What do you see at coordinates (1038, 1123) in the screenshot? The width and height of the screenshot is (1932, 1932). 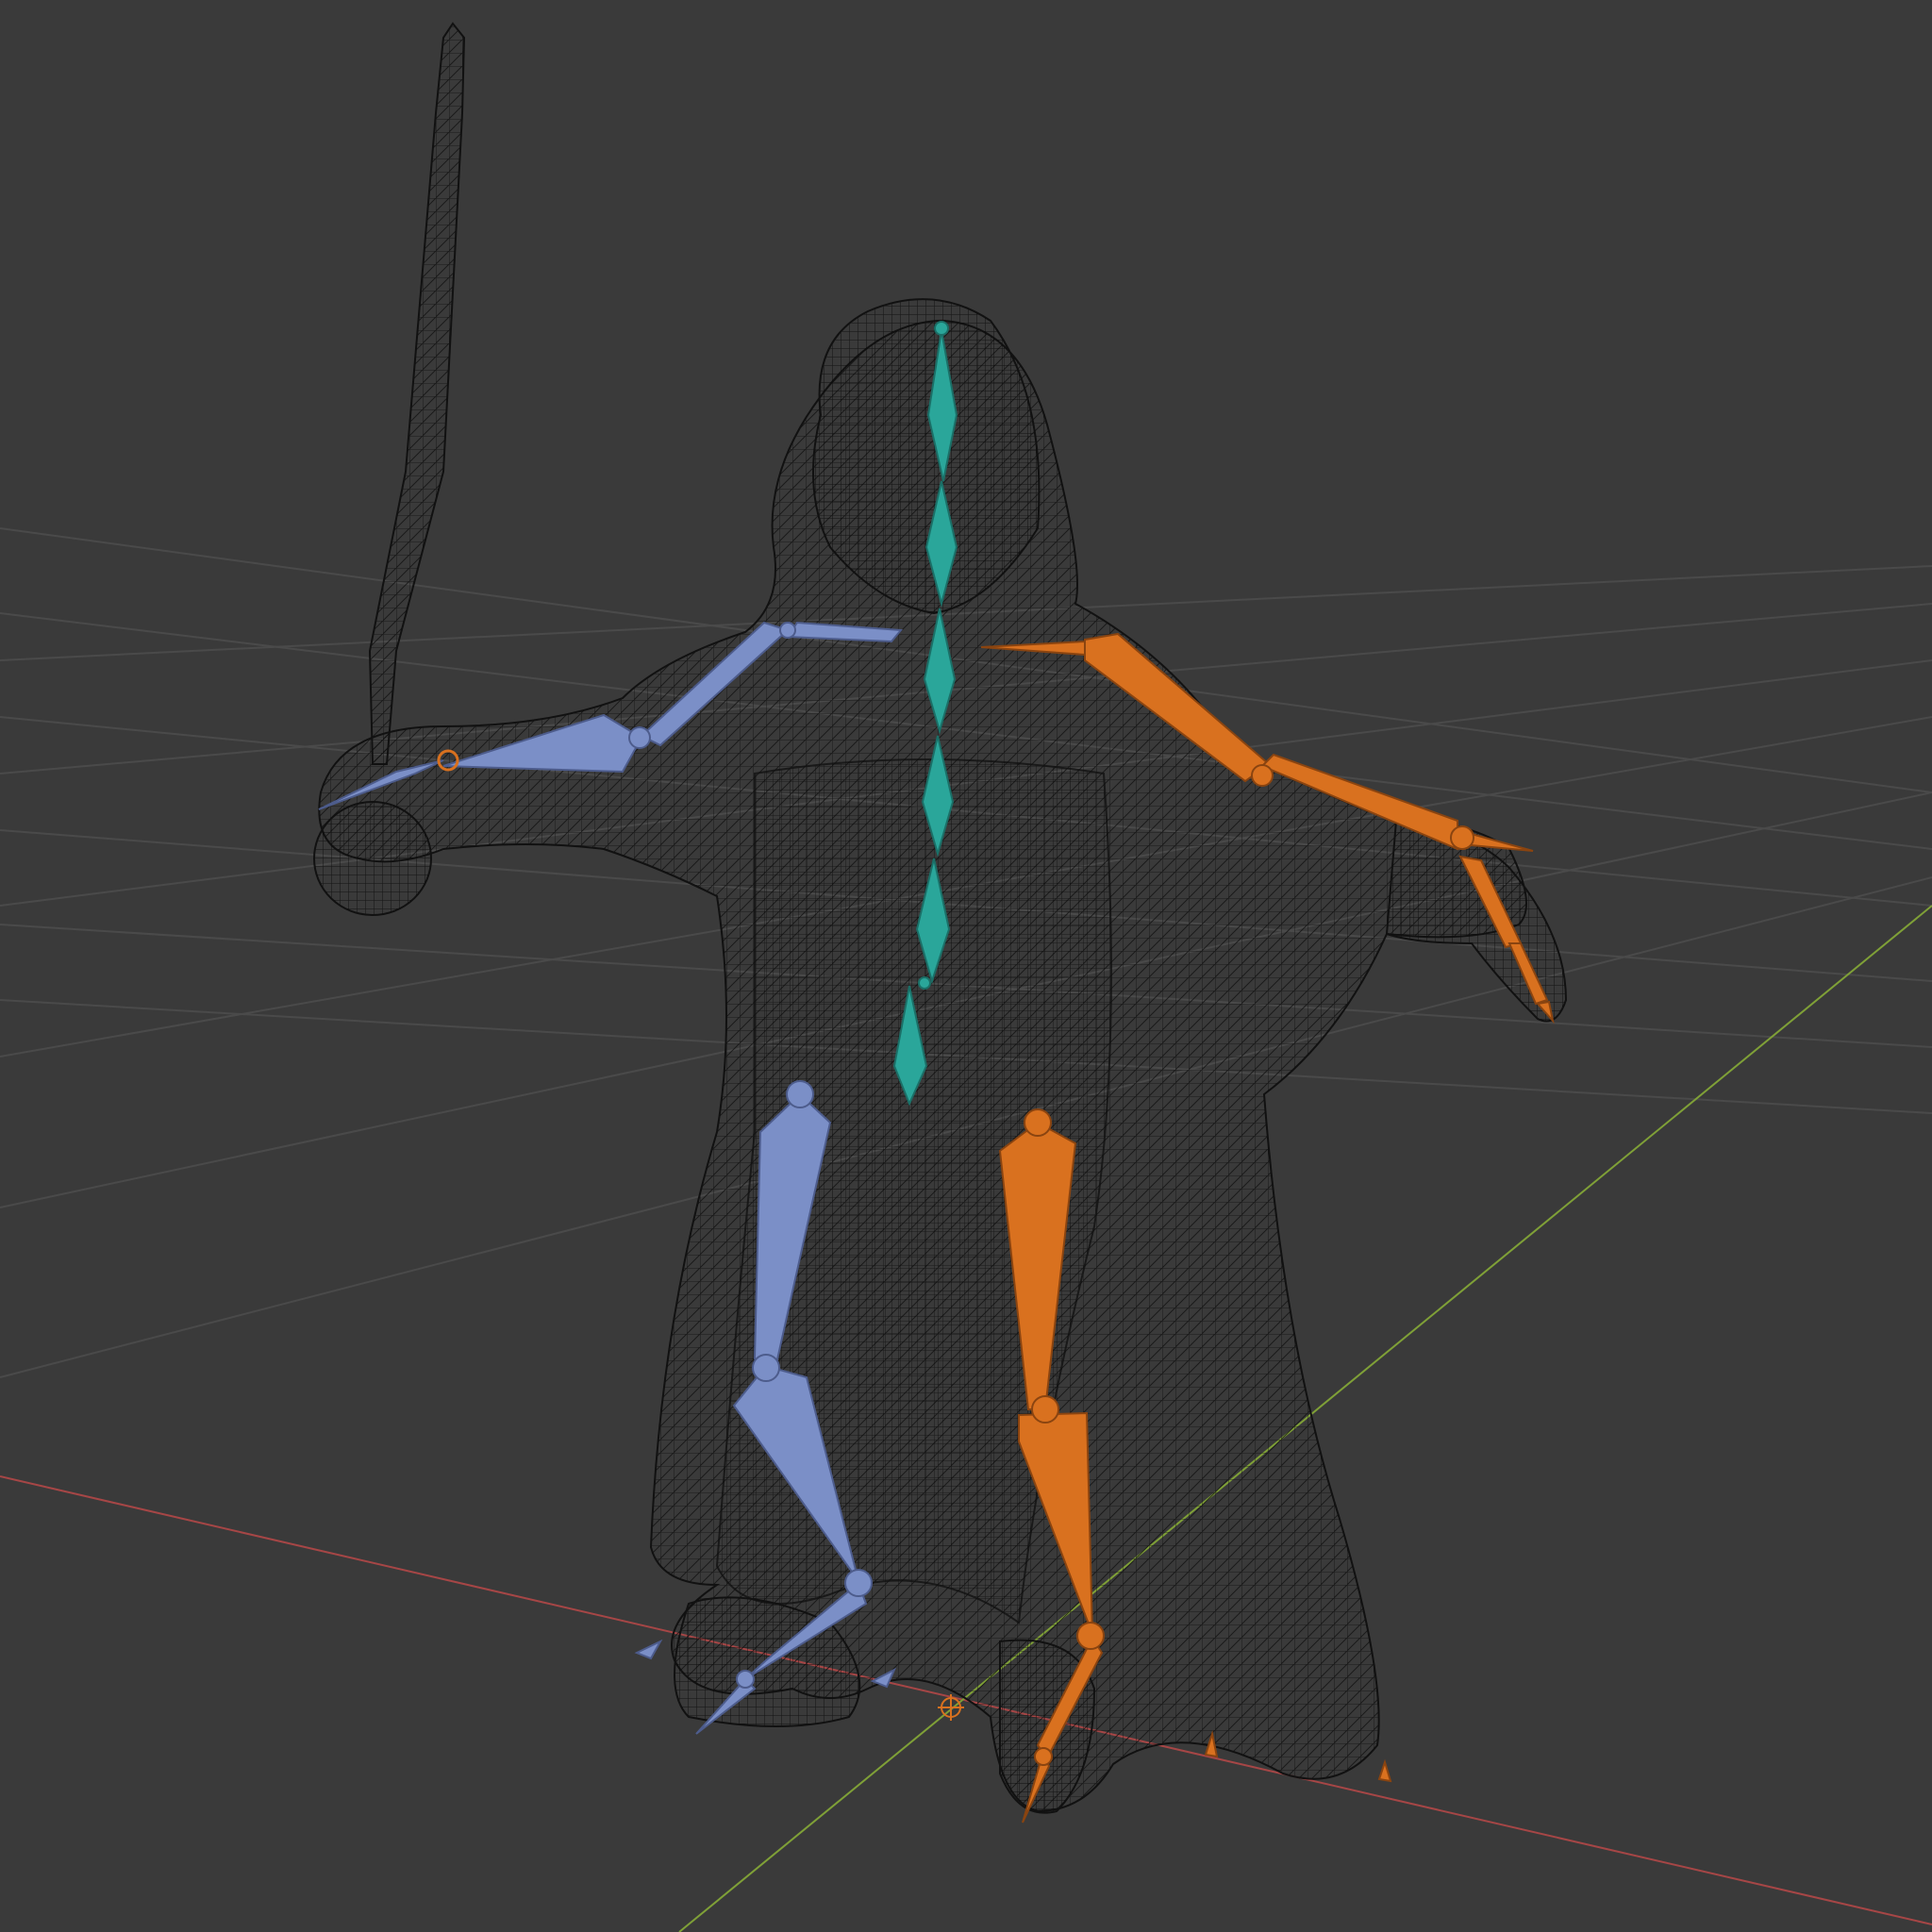 I see `bone-joint-hip-right` at bounding box center [1038, 1123].